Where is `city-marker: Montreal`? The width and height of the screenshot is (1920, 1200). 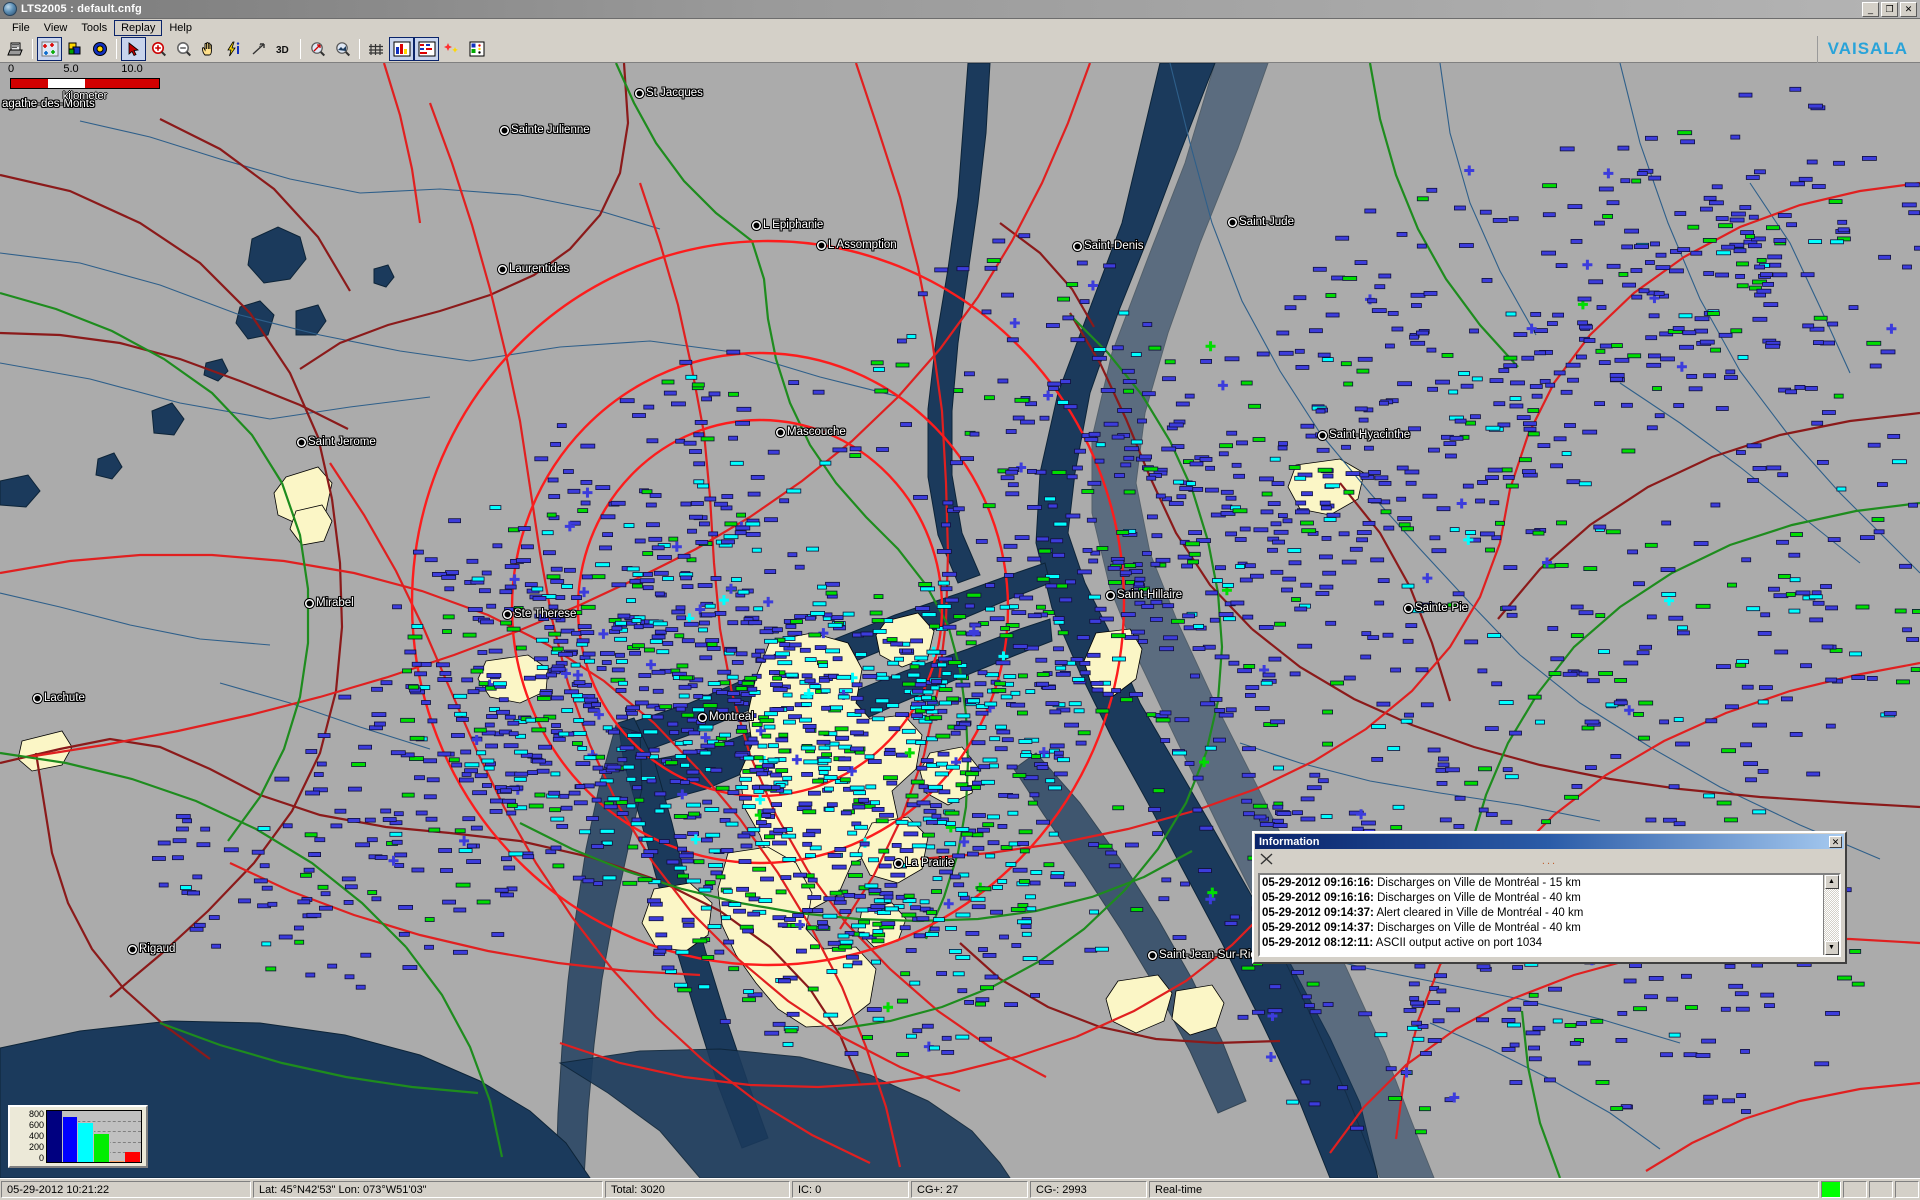
city-marker: Montreal is located at coordinates (726, 717).